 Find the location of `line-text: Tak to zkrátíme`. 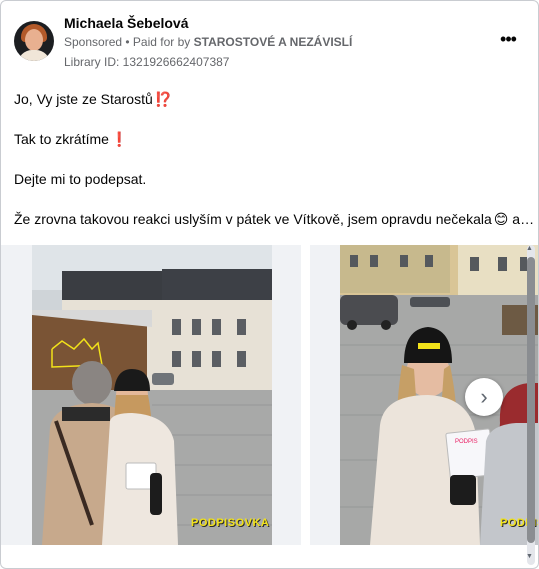

line-text: Tak to zkrátíme is located at coordinates (61, 139).